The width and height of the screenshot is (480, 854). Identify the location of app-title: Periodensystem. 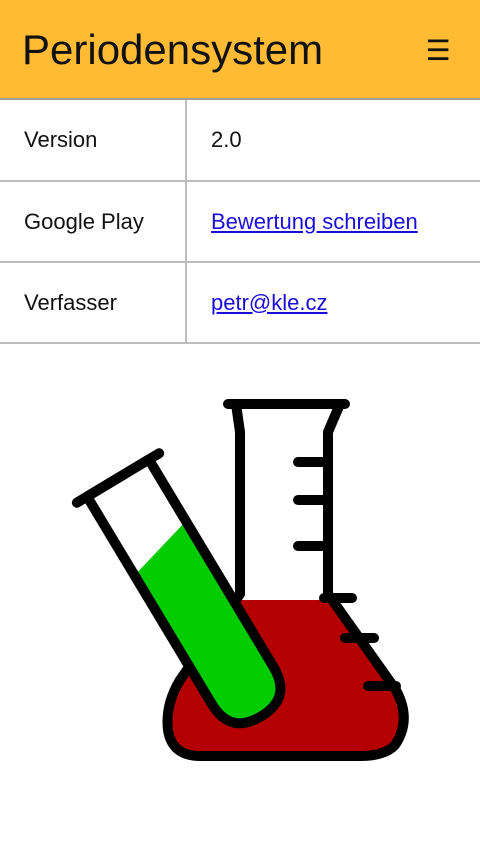
(173, 49).